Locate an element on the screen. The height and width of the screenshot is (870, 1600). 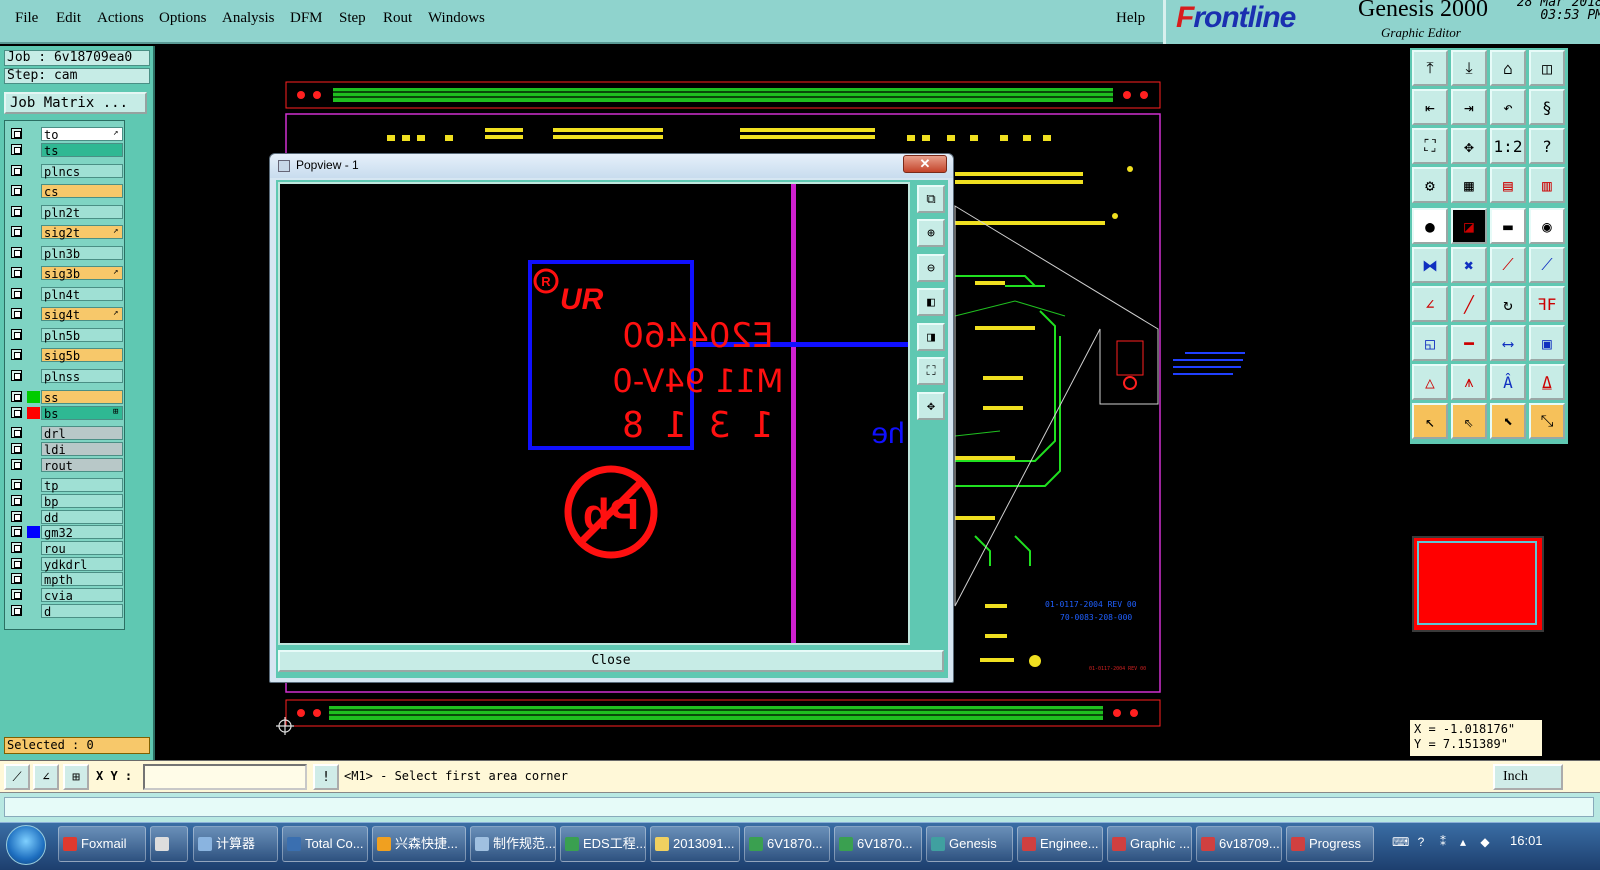
triangle-arrow-icon: Â is located at coordinates (1508, 382).